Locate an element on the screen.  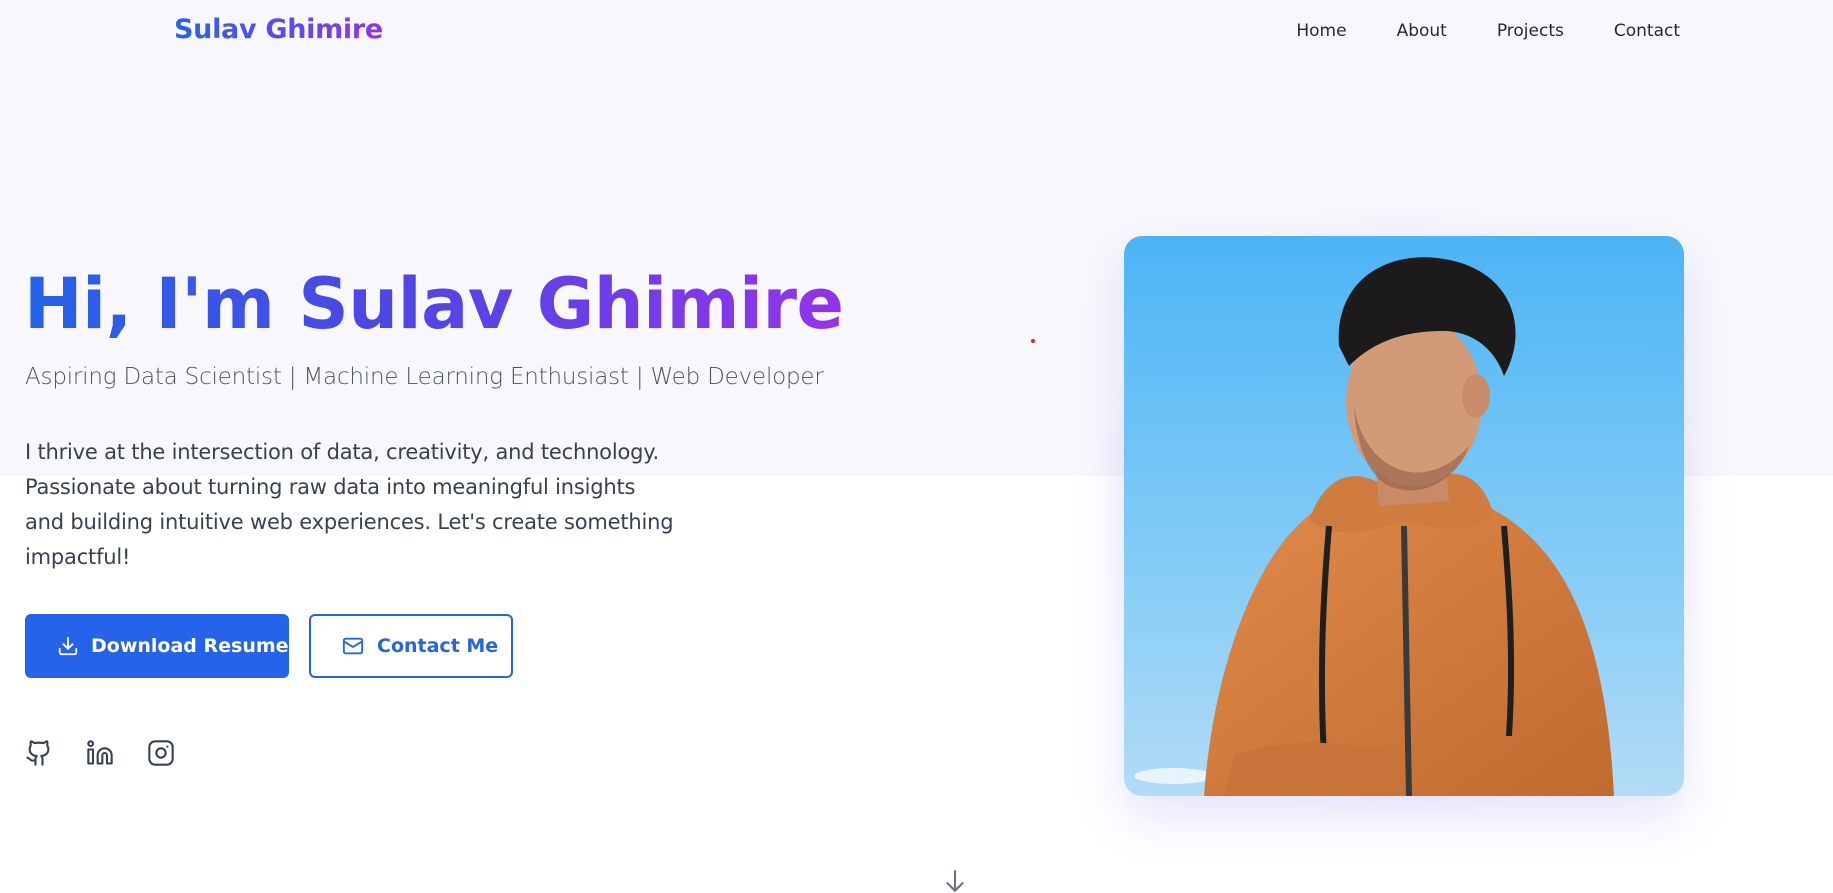
decorative-dot is located at coordinates (1033, 341).